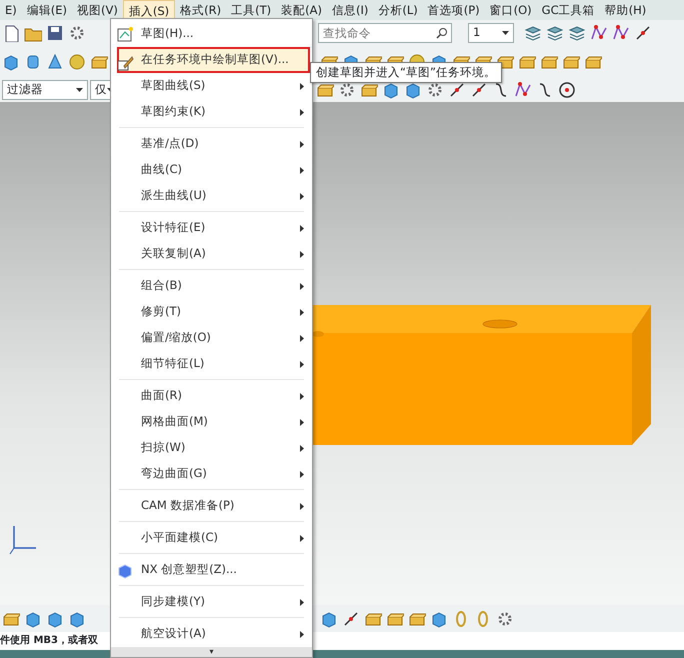 Image resolution: width=684 pixels, height=658 pixels. I want to click on tooltip: 创建草图并进入“草图”任务环境。, so click(406, 73).